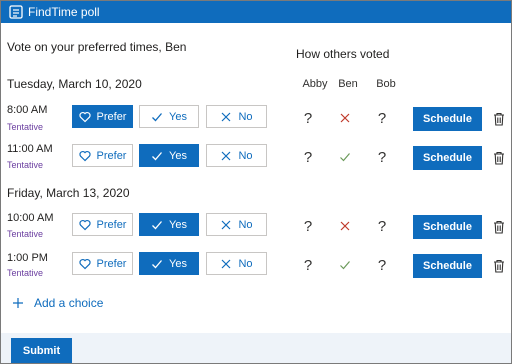  What do you see at coordinates (68, 193) in the screenshot?
I see `day-date: Friday, March 13, 2020` at bounding box center [68, 193].